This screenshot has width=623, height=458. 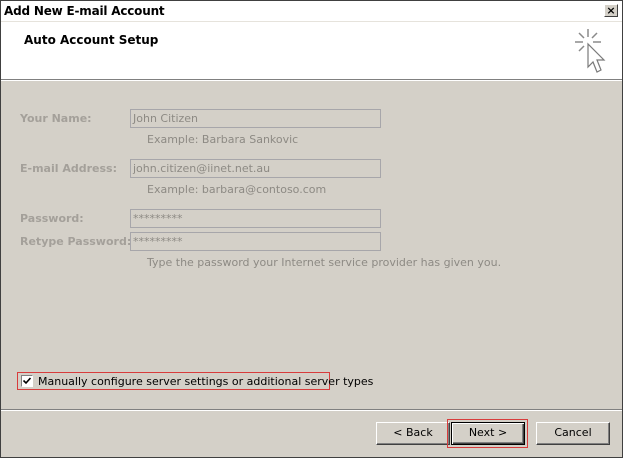 What do you see at coordinates (56, 118) in the screenshot?
I see `your-name-label: Your Name:` at bounding box center [56, 118].